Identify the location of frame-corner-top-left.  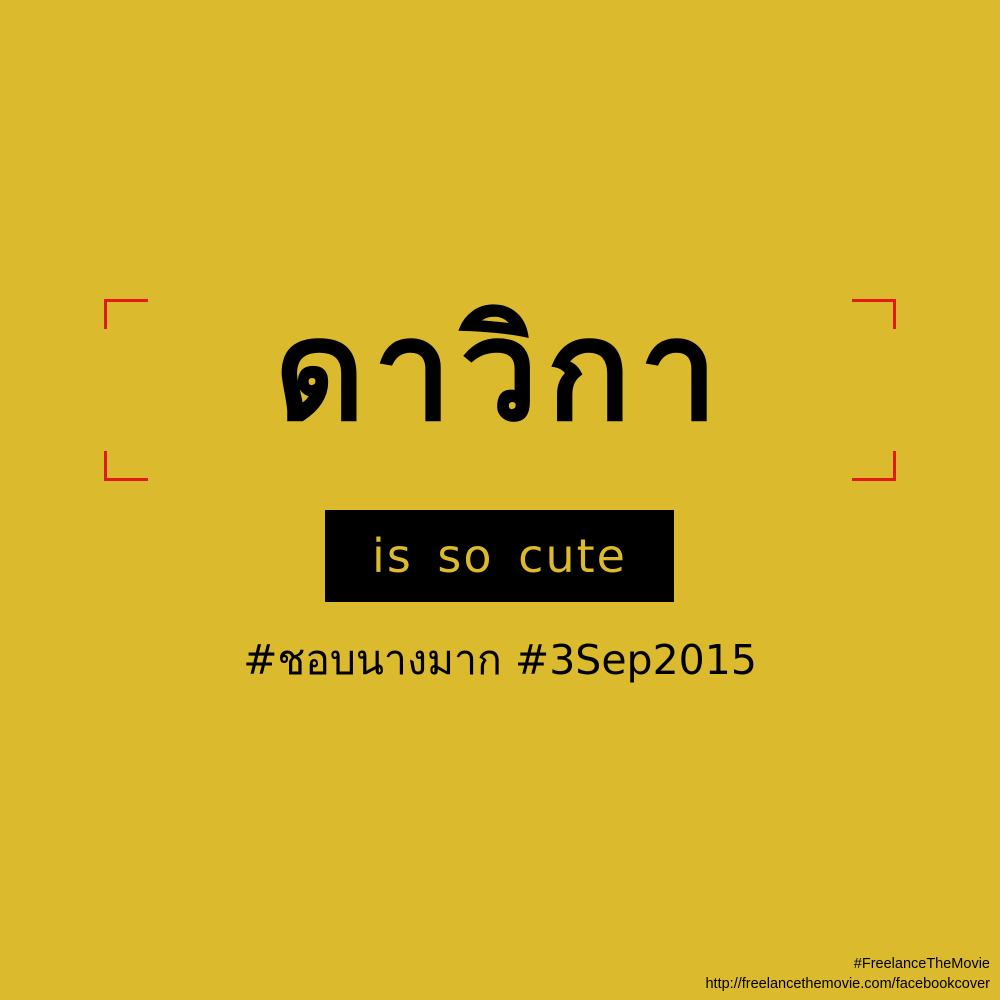
(126, 314).